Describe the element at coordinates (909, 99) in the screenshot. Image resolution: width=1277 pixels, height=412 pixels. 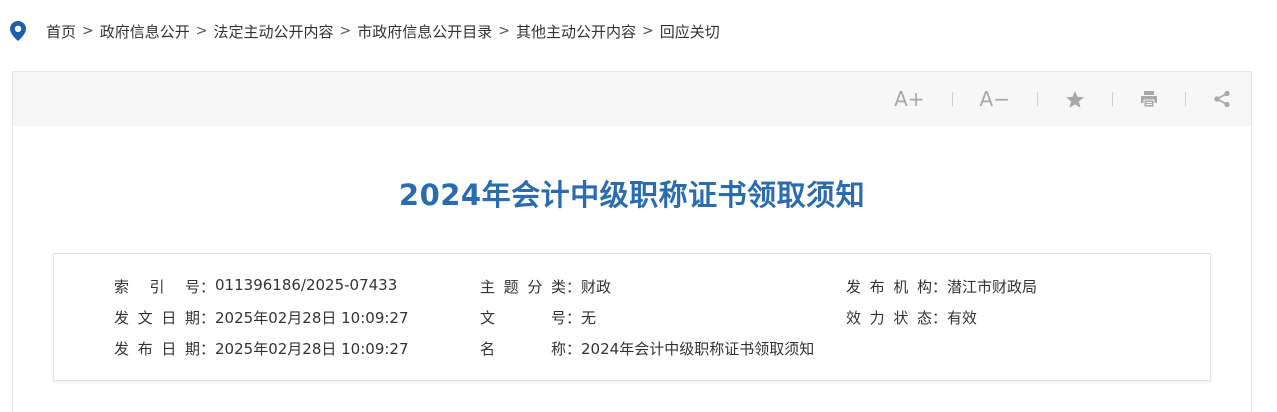
I see `font-increase-icon: A+` at that location.